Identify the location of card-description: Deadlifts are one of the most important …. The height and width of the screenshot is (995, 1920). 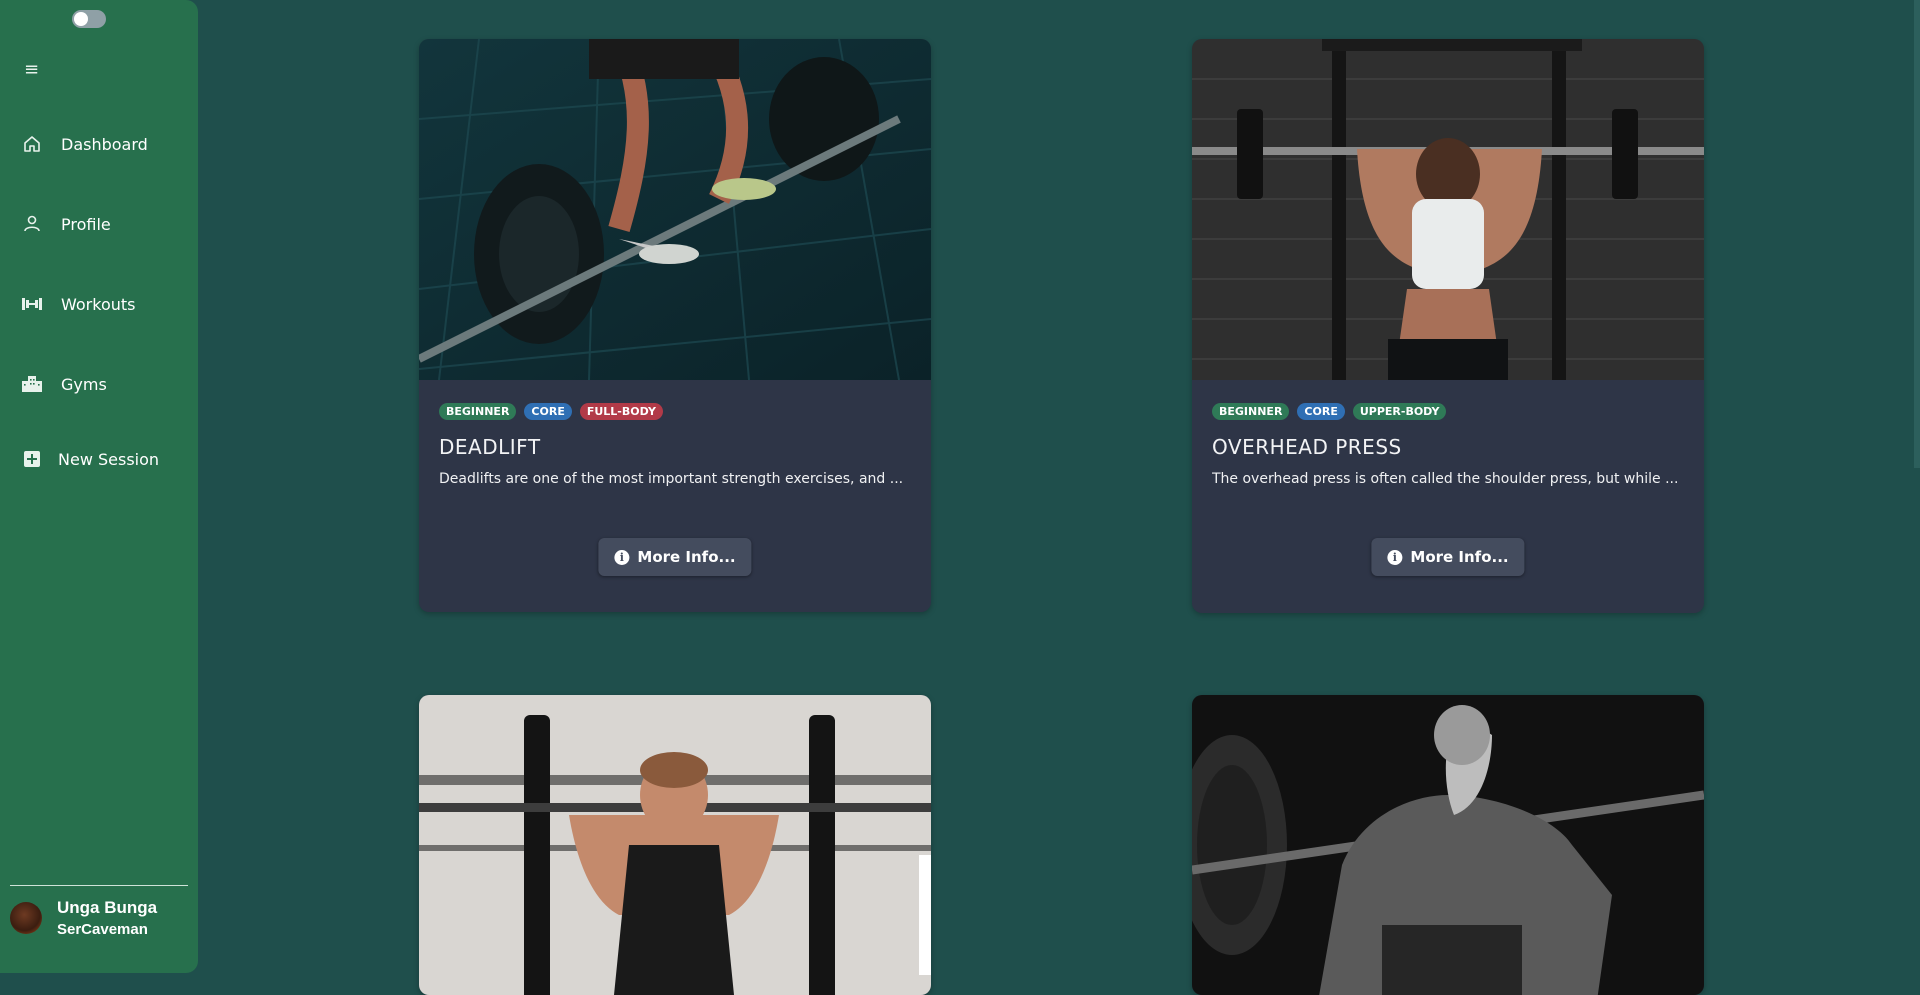
(671, 479).